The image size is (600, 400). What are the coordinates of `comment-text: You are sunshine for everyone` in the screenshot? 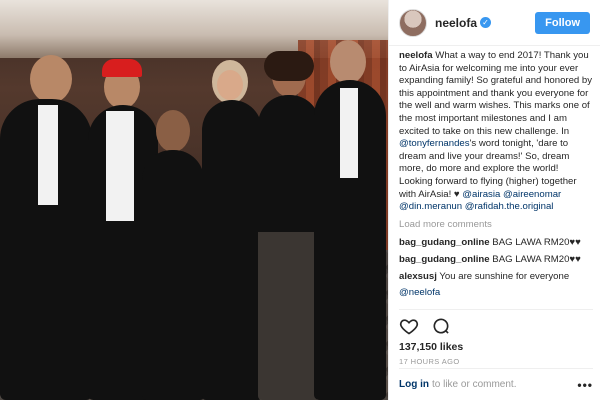 It's located at (504, 276).